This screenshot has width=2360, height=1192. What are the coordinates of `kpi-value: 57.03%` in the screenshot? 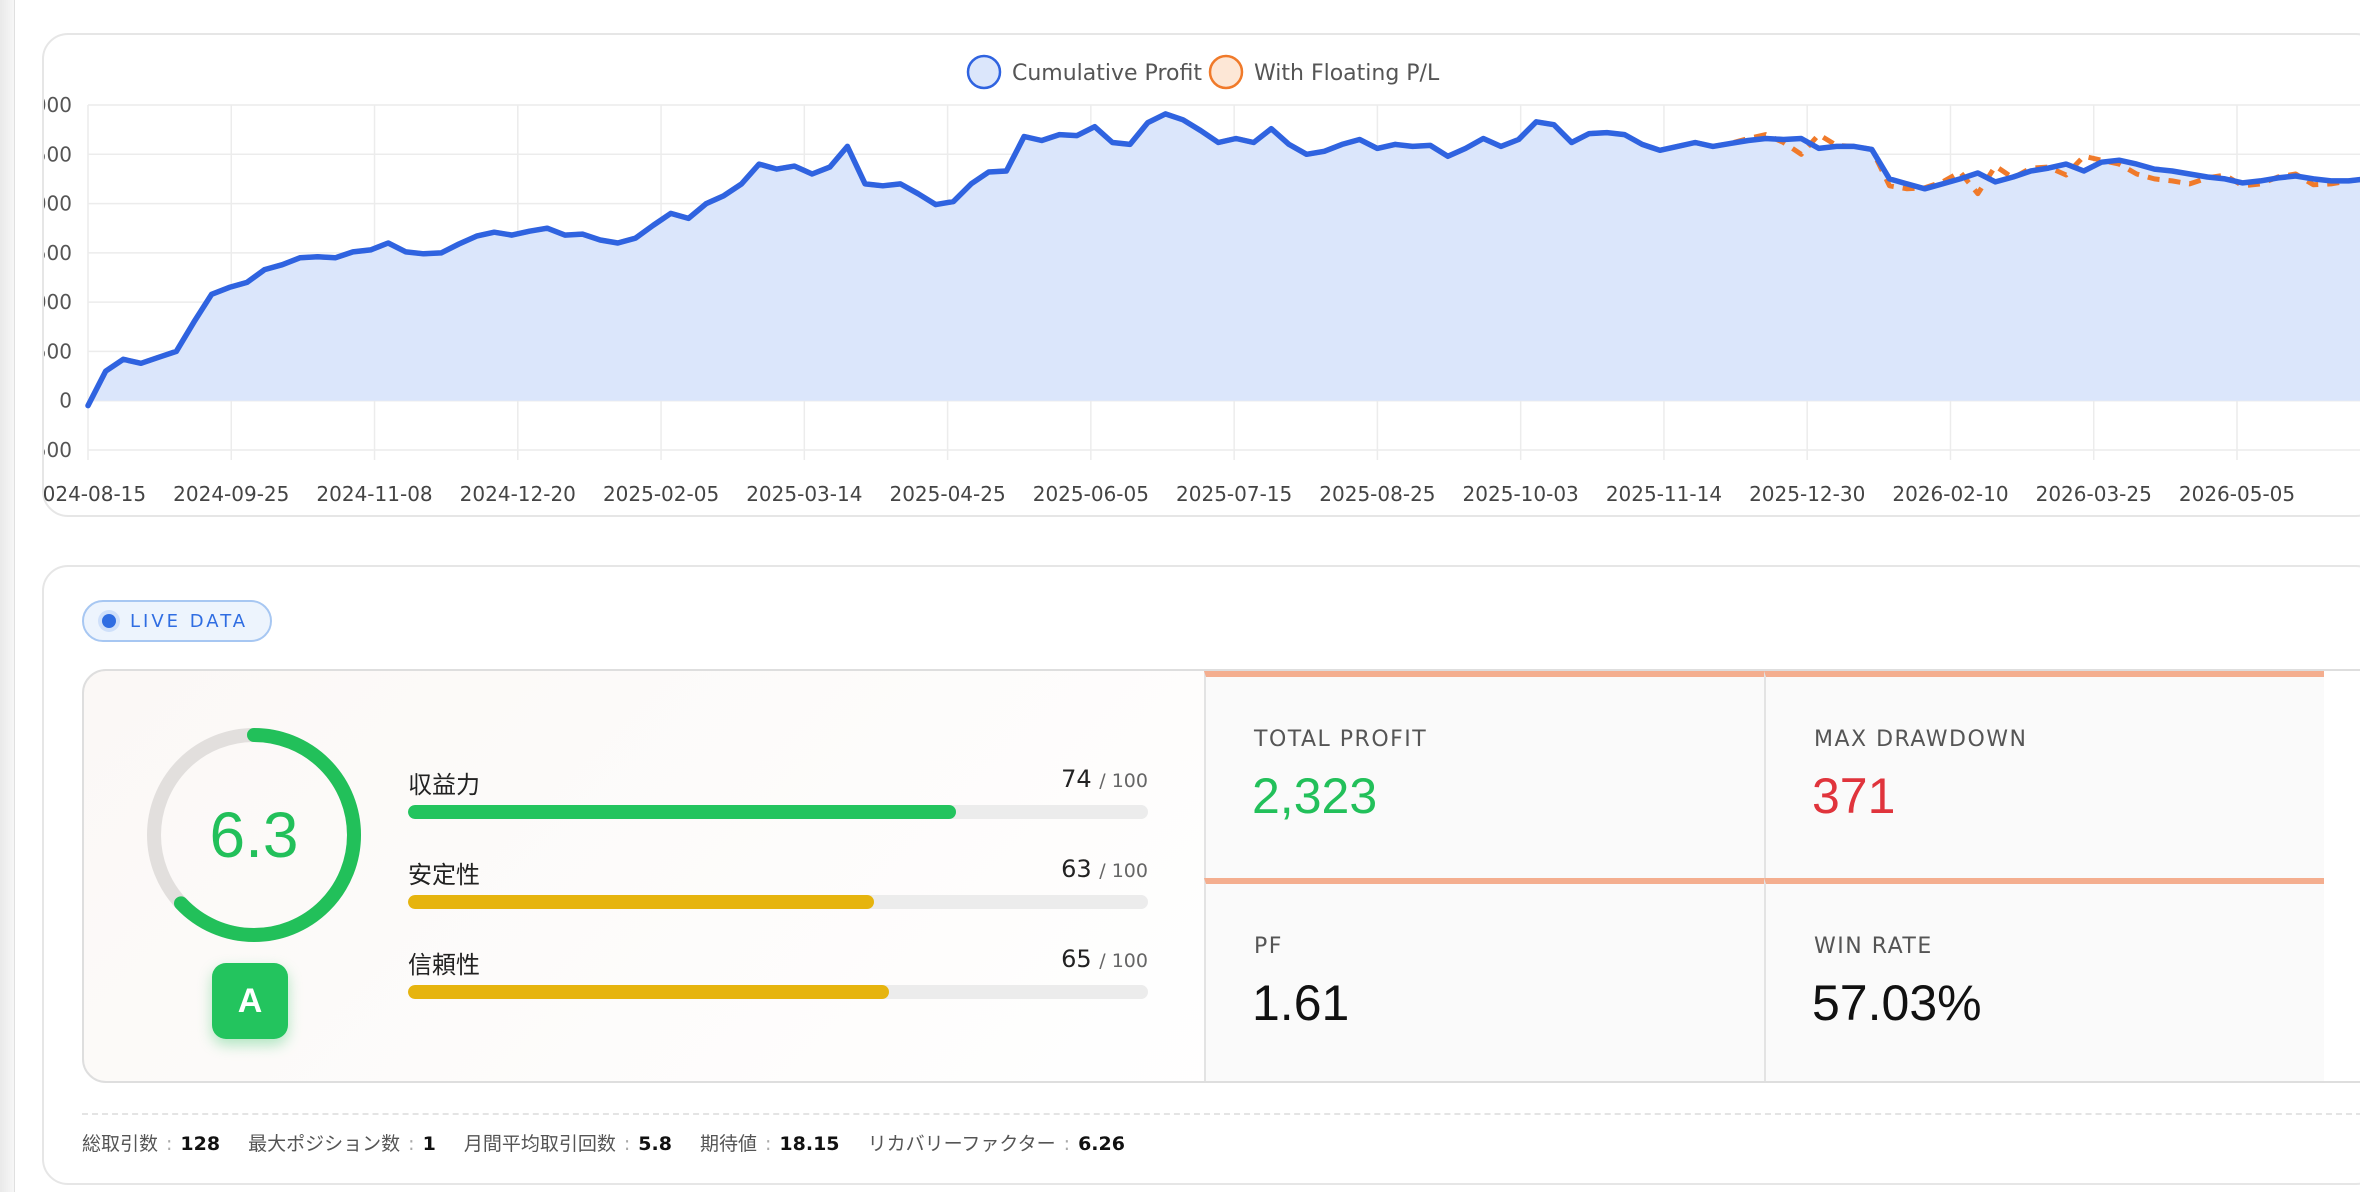 It's located at (1897, 1003).